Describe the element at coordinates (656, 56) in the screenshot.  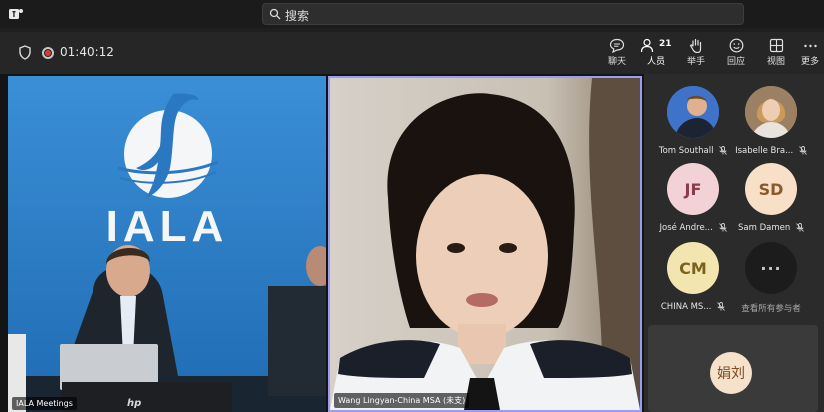
I see `people-button: 21 人员` at that location.